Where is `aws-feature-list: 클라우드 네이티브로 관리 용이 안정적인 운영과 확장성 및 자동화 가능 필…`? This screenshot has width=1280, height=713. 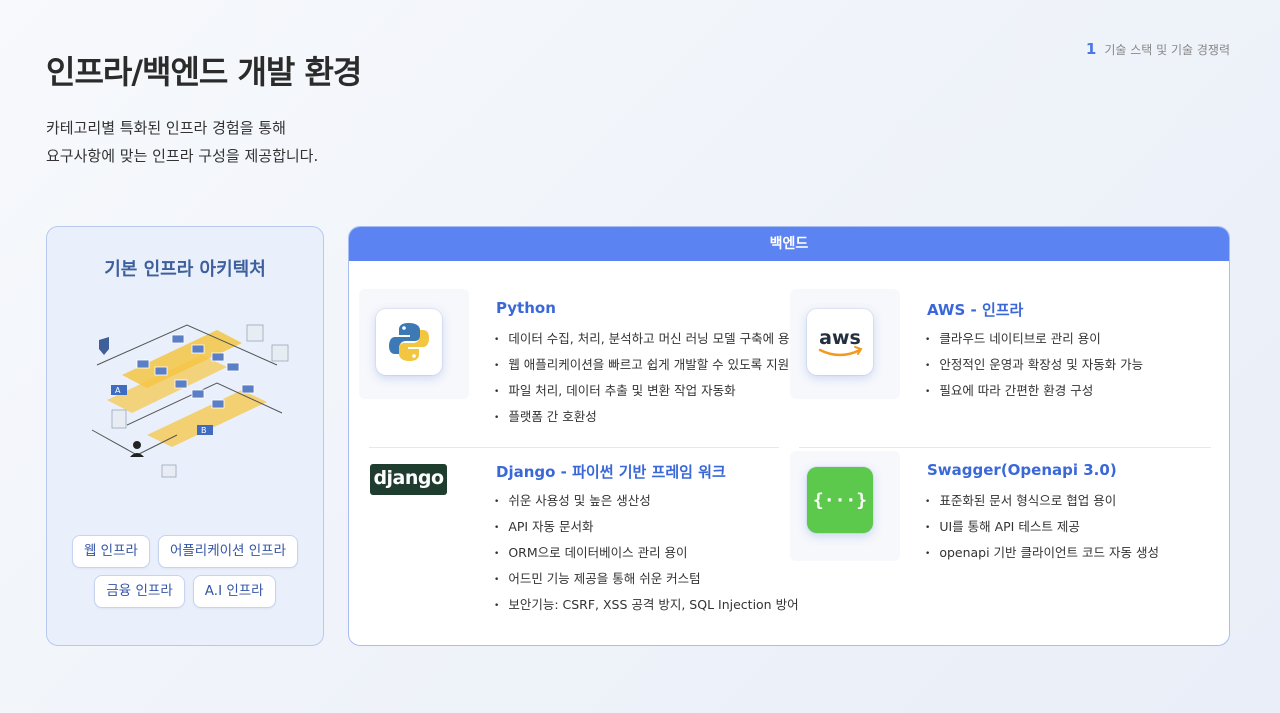
aws-feature-list: 클라우드 네이티브로 관리 용이 안정적인 운영과 확장성 및 자동화 가능 필… is located at coordinates (1034, 366).